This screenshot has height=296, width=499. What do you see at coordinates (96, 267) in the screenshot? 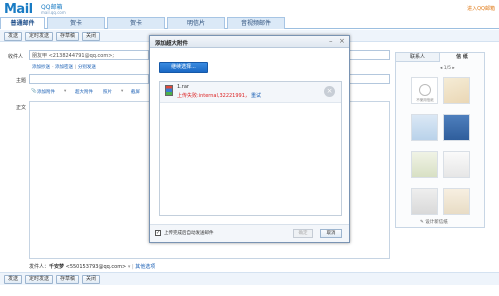
I see `sender-email: <550153793@qq.com>` at bounding box center [96, 267].